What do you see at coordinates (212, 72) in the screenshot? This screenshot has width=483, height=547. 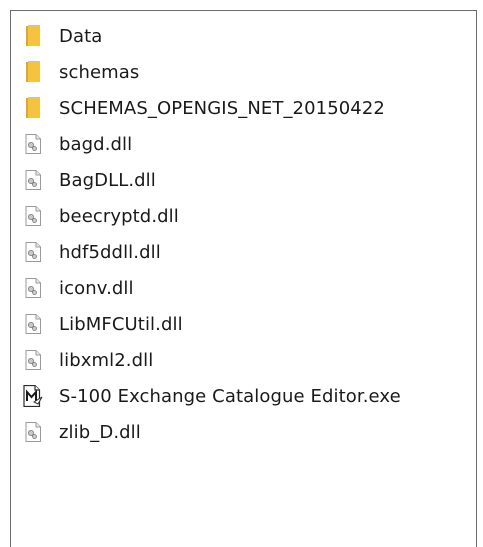 I see `file-item-schemas: schemas` at bounding box center [212, 72].